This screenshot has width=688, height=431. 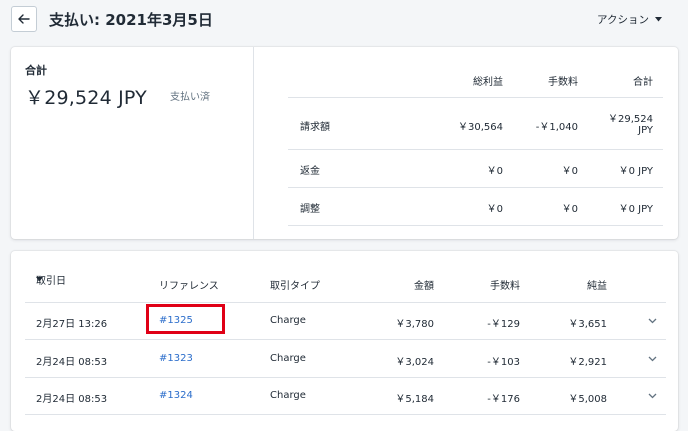 I want to click on page-title: 支払い: 2021年3月5日, so click(x=131, y=20).